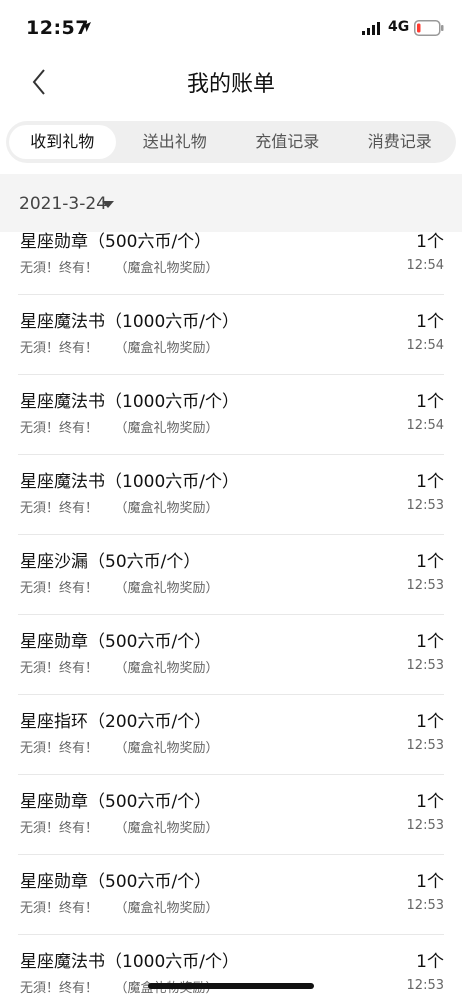  What do you see at coordinates (231, 263) in the screenshot?
I see `list-item: 星座勋章（500六币/个） 无須！终有！ （魔盒礼物奖励） 1个 12:54` at bounding box center [231, 263].